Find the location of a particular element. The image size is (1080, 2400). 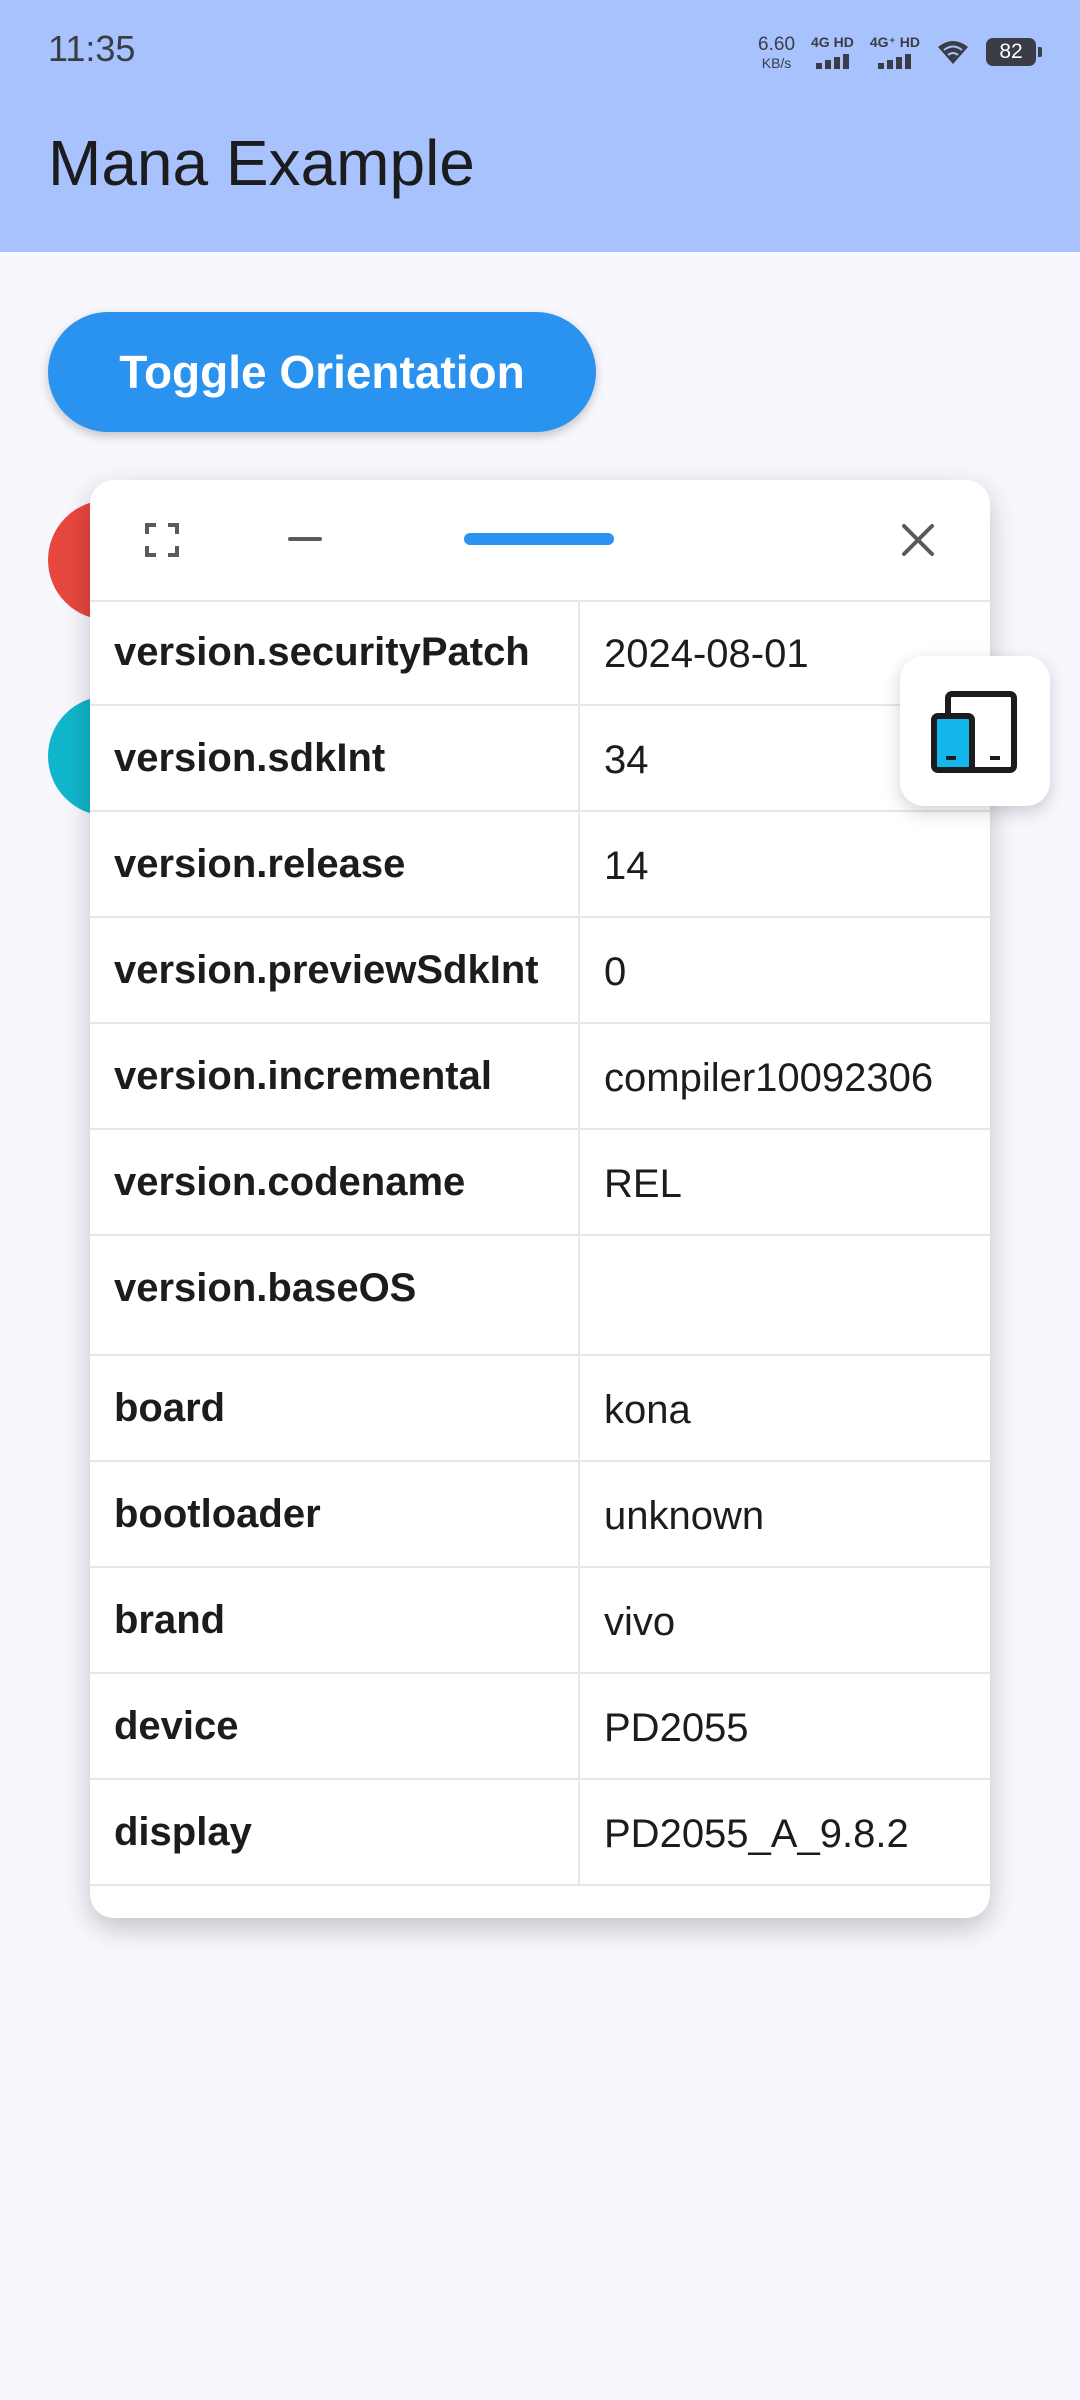

app-title: Mana Example is located at coordinates (261, 163).